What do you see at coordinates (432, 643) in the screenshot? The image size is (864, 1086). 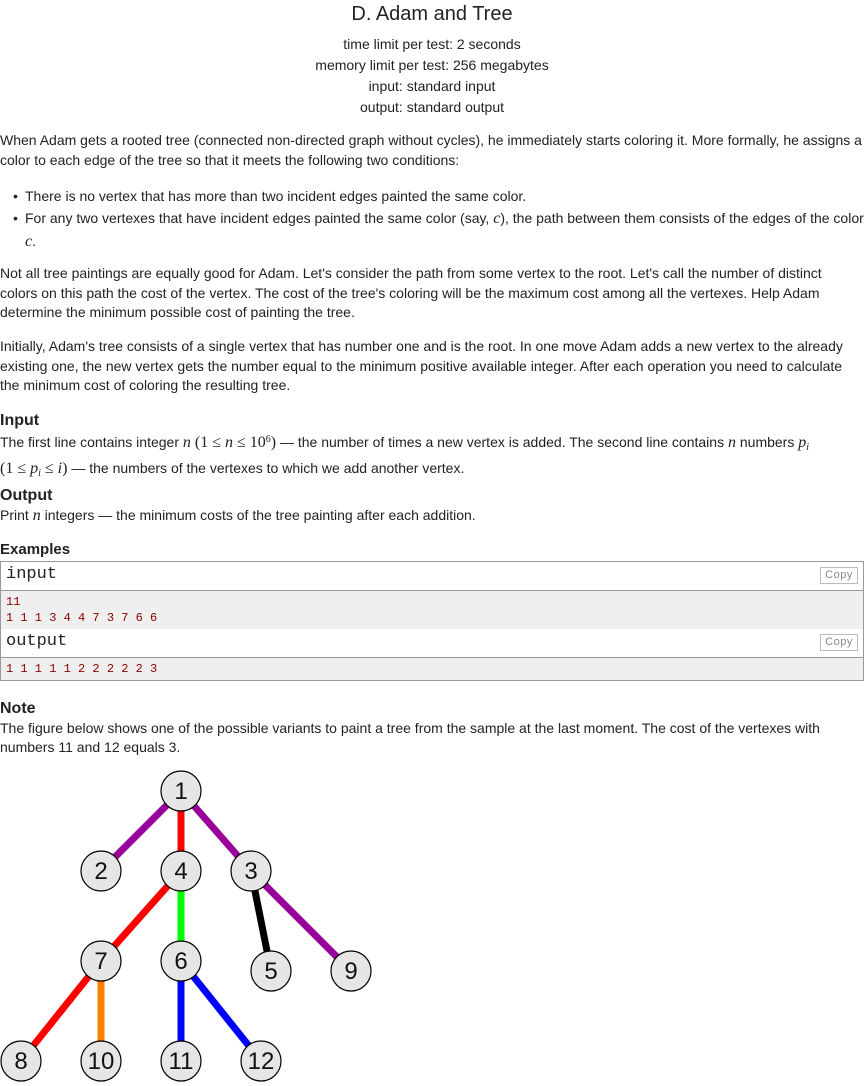 I see `sample-output-header: output Copy` at bounding box center [432, 643].